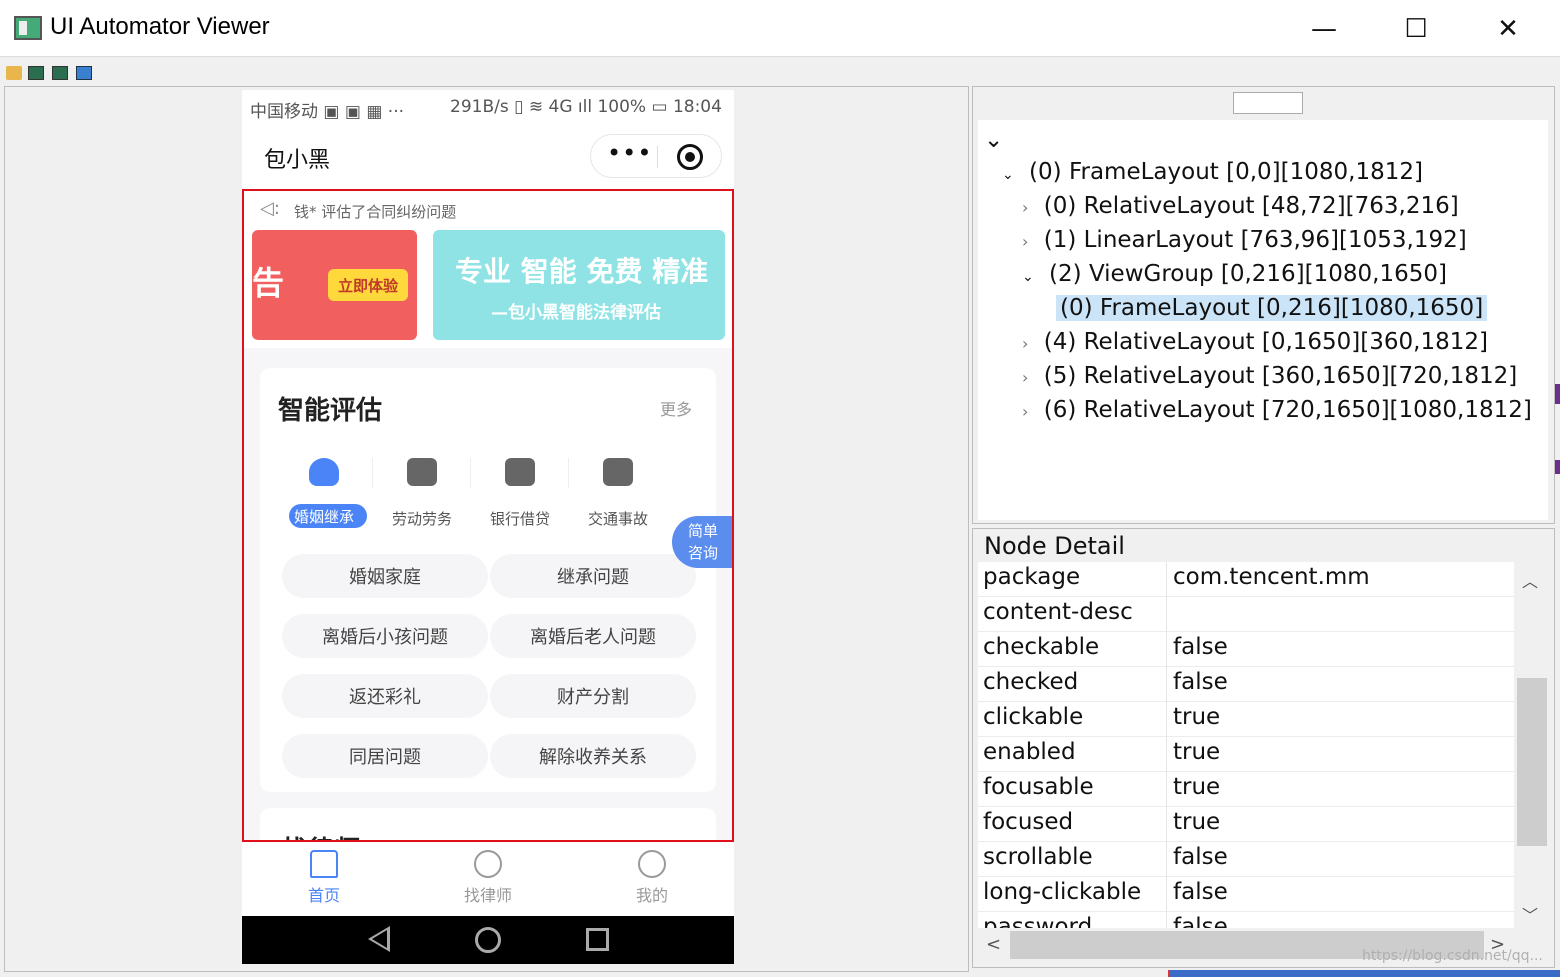 The height and width of the screenshot is (977, 1560). What do you see at coordinates (1246, 684) in the screenshot?
I see `detail-row: checked false` at bounding box center [1246, 684].